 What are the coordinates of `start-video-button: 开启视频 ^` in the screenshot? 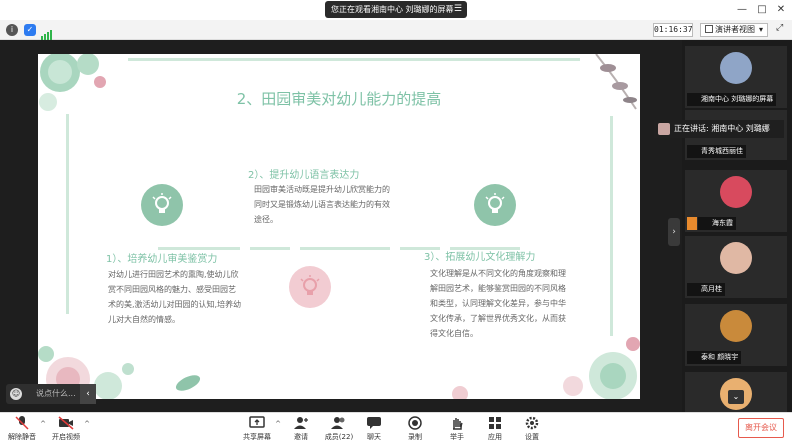 It's located at (67, 429).